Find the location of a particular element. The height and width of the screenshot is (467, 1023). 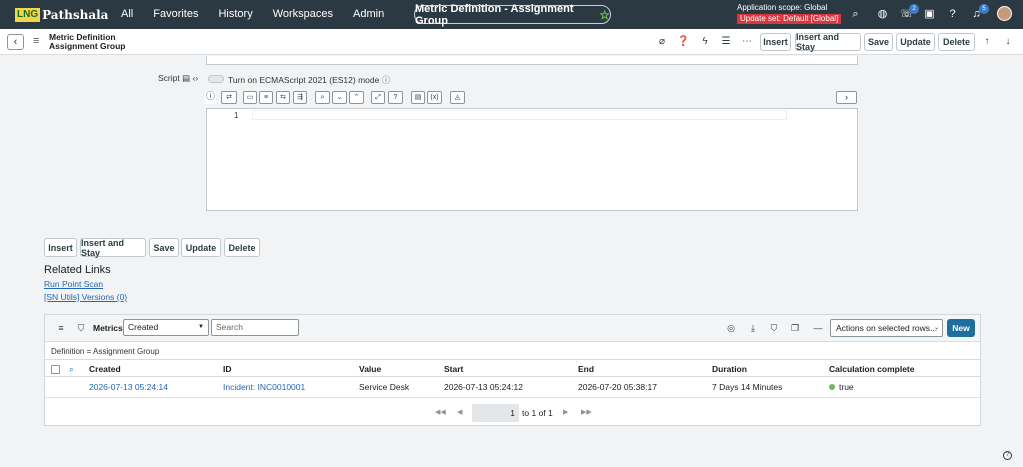

funnel-icon: ⛉ is located at coordinates (774, 328).